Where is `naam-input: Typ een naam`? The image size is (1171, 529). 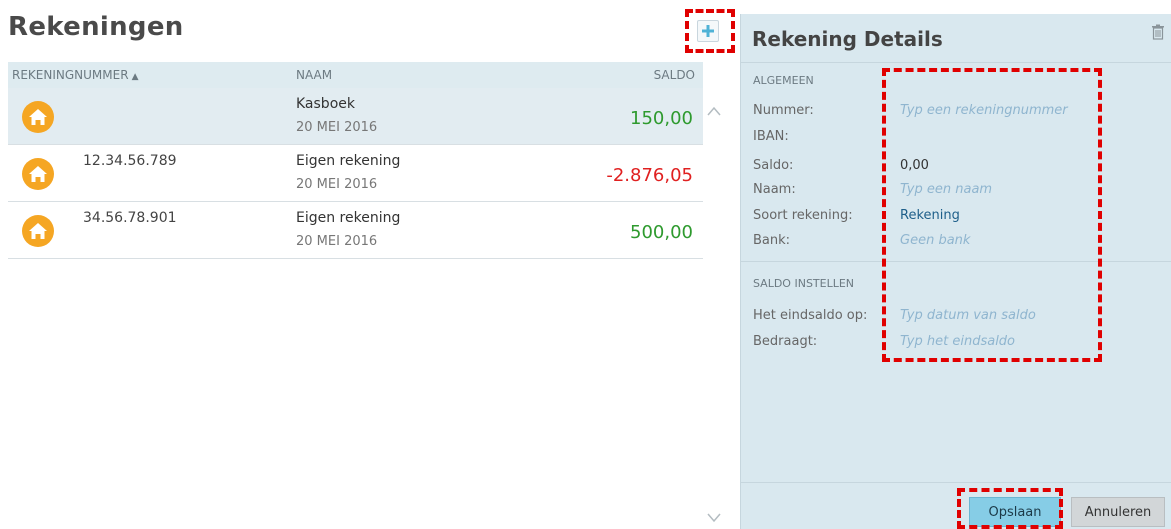
naam-input: Typ een naam is located at coordinates (946, 189).